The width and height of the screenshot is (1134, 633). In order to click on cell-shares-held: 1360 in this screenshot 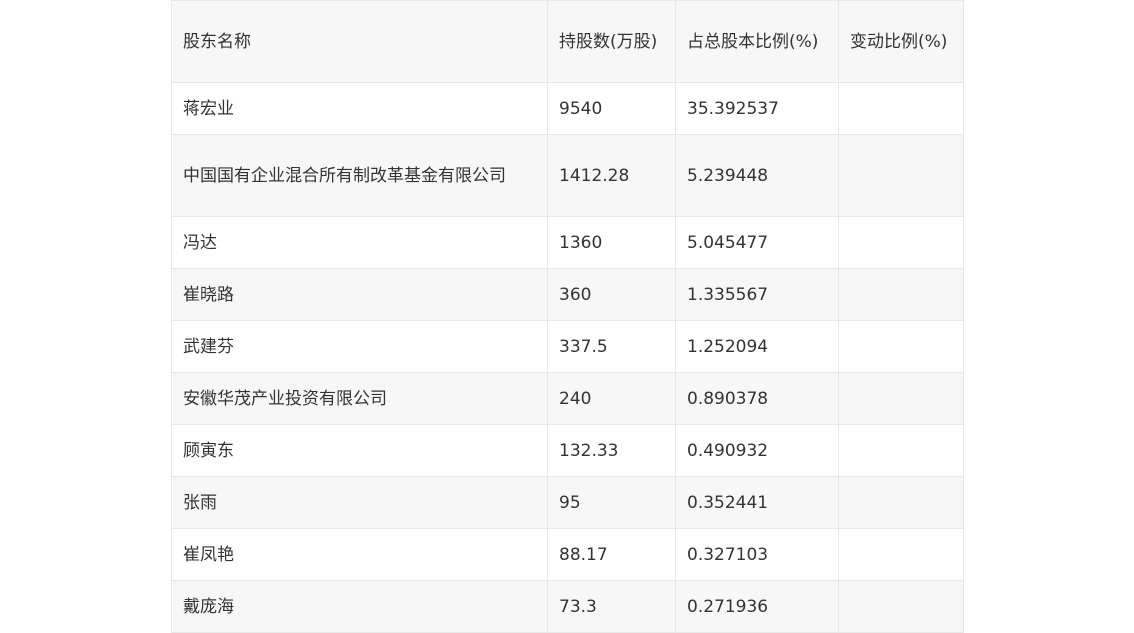, I will do `click(611, 242)`.